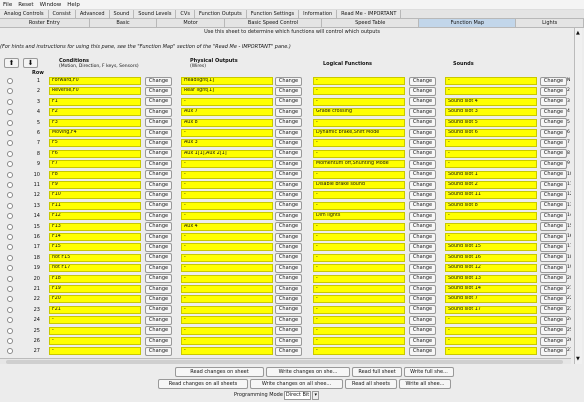 The width and height of the screenshot is (584, 402). Describe the element at coordinates (122, 14) in the screenshot. I see `tab-sound: Sound` at that location.